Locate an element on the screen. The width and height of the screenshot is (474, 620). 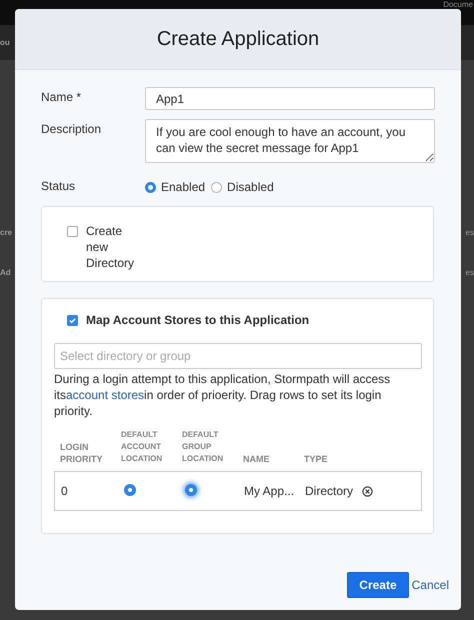
field-label: Status is located at coordinates (58, 185).